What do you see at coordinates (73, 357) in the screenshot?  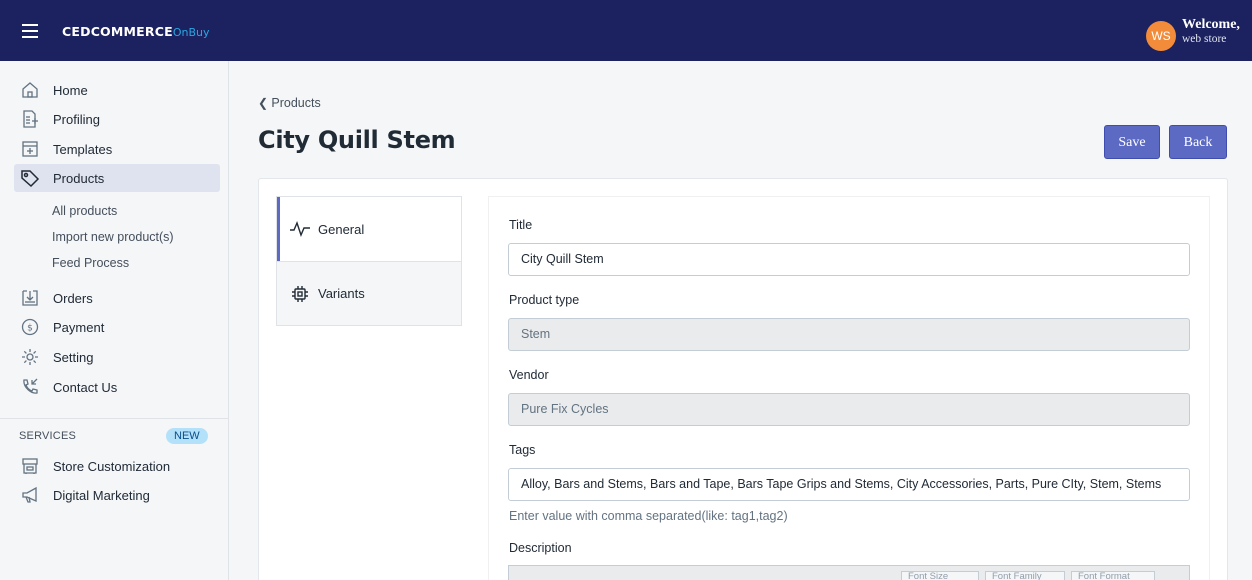 I see `sidebar-item-label: Setting` at bounding box center [73, 357].